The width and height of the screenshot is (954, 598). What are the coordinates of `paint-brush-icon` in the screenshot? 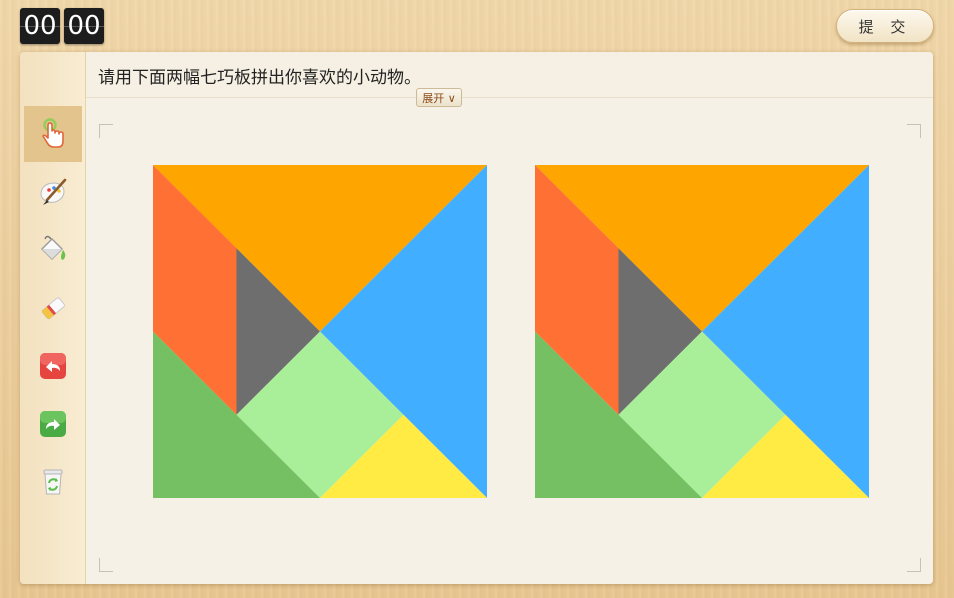 It's located at (53, 191).